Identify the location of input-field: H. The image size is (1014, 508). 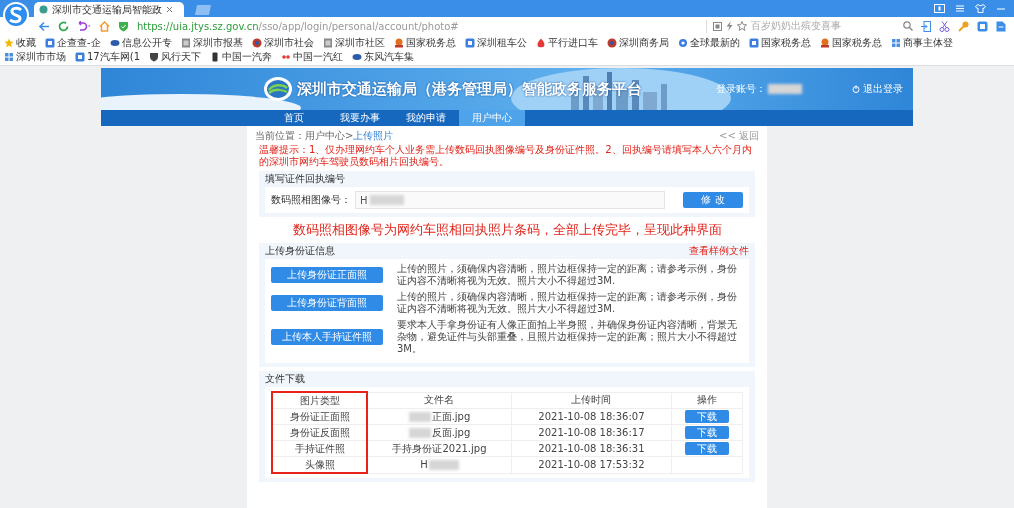
(510, 200).